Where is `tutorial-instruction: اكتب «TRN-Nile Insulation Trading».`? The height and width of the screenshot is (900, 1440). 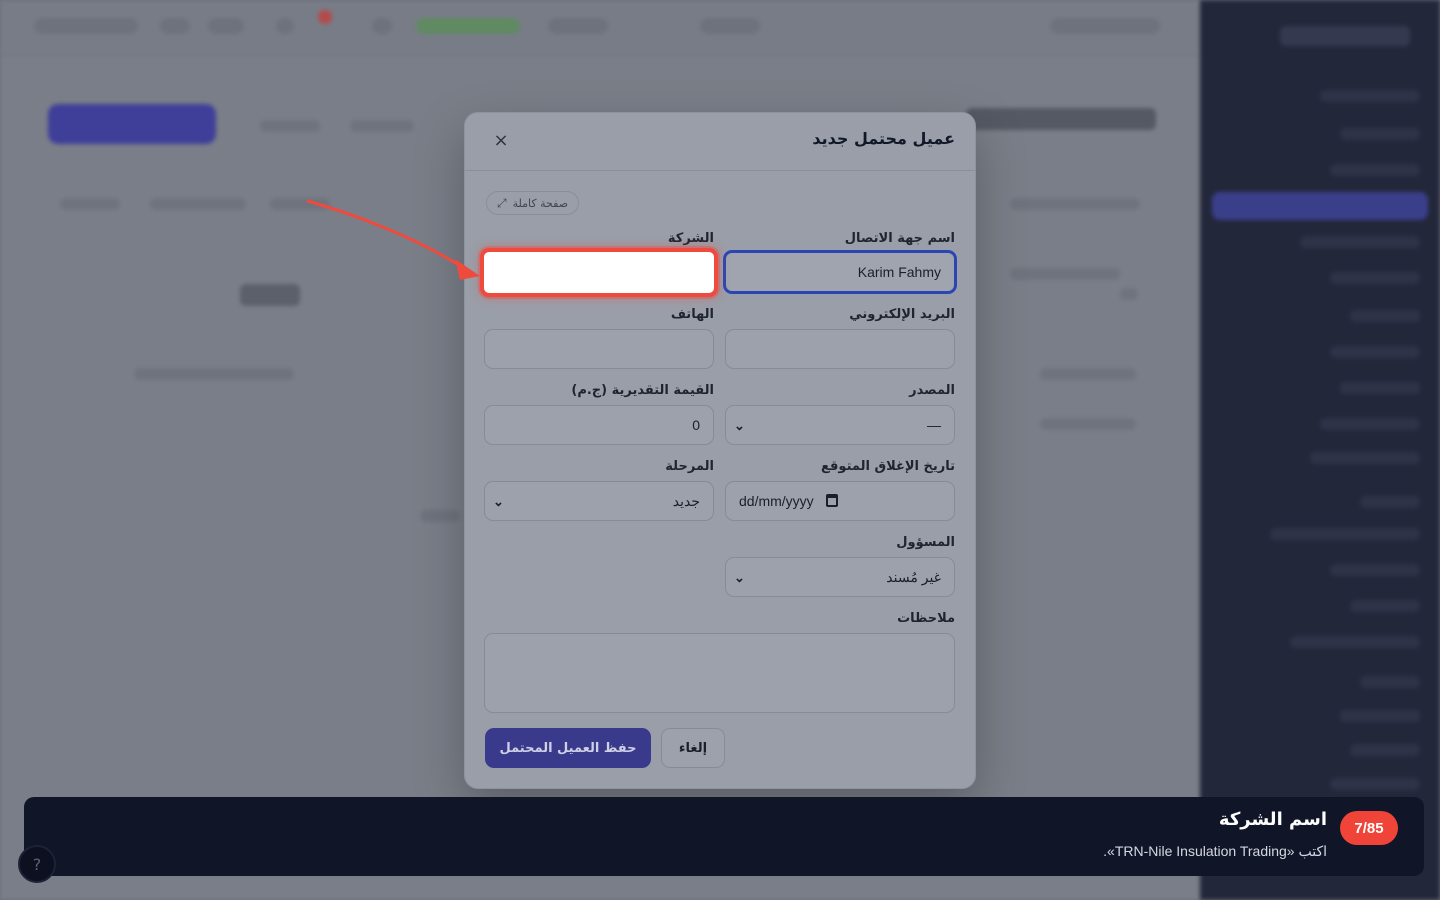 tutorial-instruction: اكتب «TRN-Nile Insulation Trading». is located at coordinates (1215, 851).